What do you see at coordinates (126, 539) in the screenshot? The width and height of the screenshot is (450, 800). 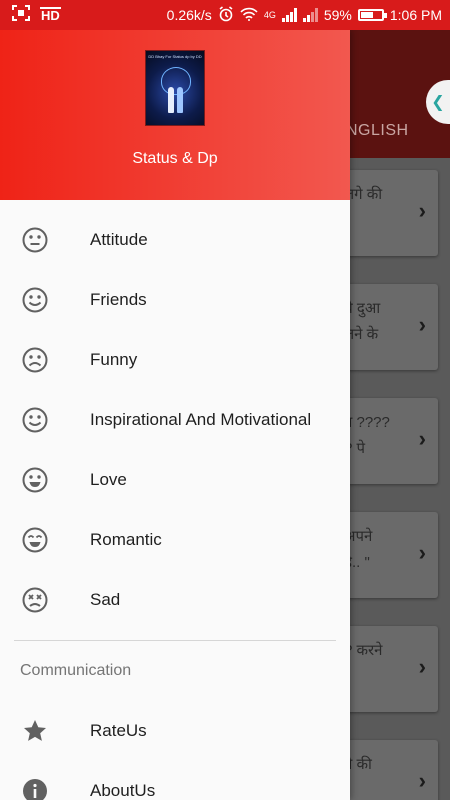 I see `menu-item-label: Romantic` at bounding box center [126, 539].